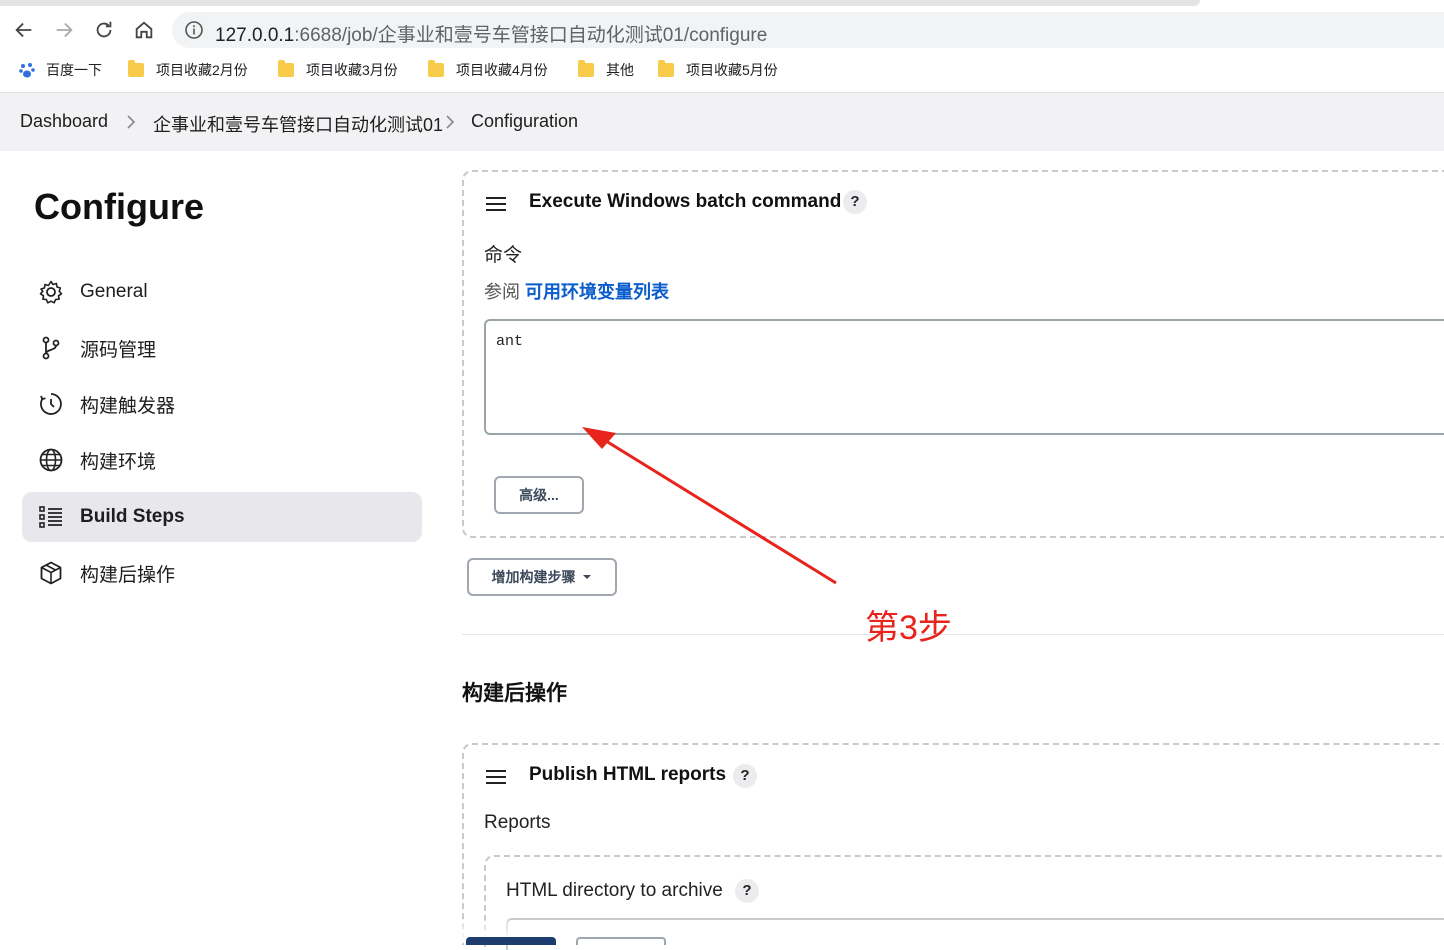  Describe the element at coordinates (119, 206) in the screenshot. I see `page-title: Configure` at that location.